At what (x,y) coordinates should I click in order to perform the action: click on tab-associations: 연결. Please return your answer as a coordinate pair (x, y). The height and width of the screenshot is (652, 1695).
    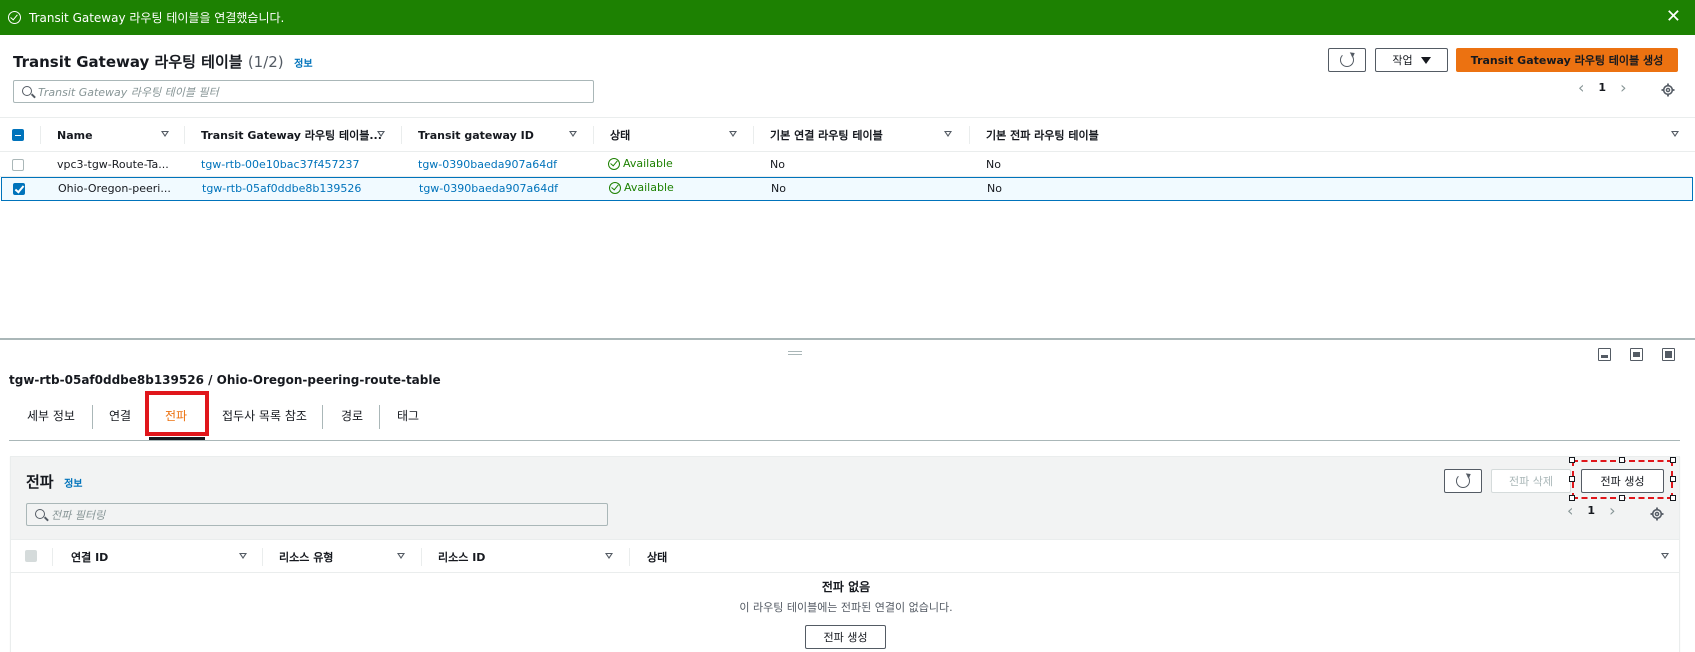
    Looking at the image, I should click on (120, 415).